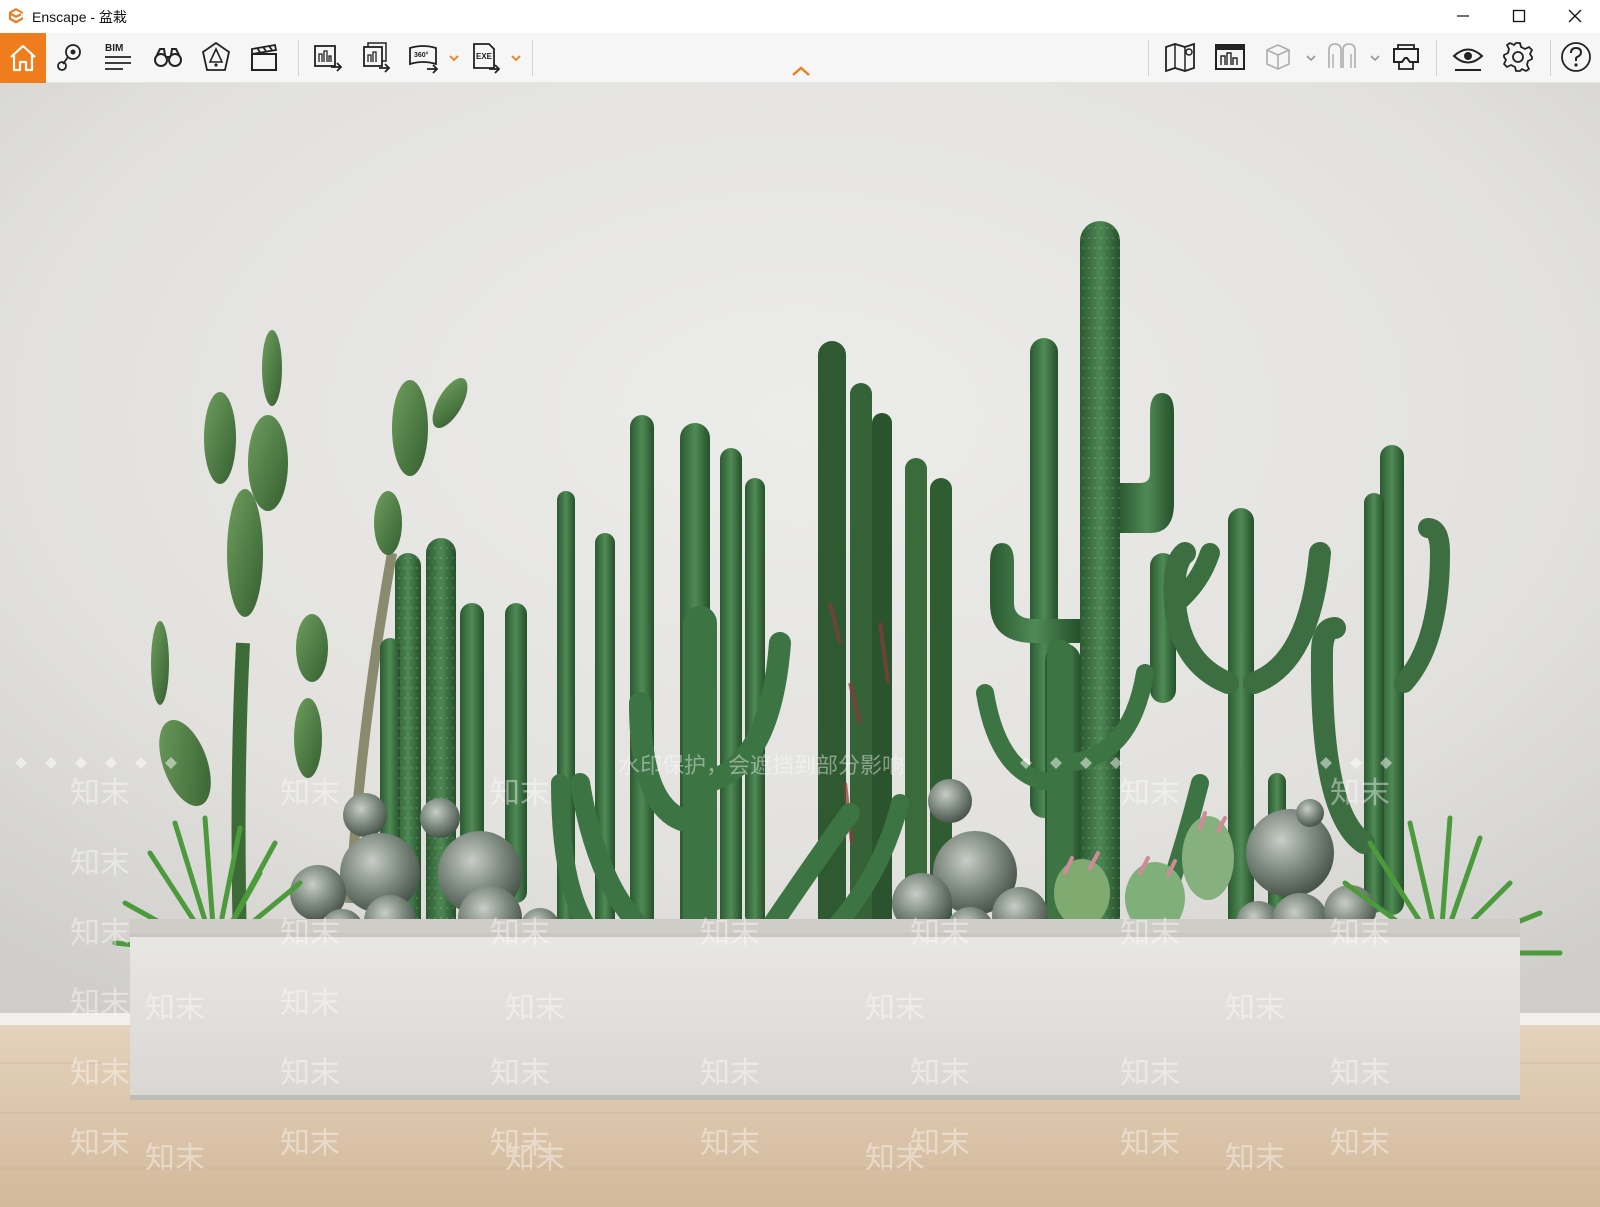 This screenshot has width=1600, height=1207. I want to click on asset-library-button, so click(1278, 57).